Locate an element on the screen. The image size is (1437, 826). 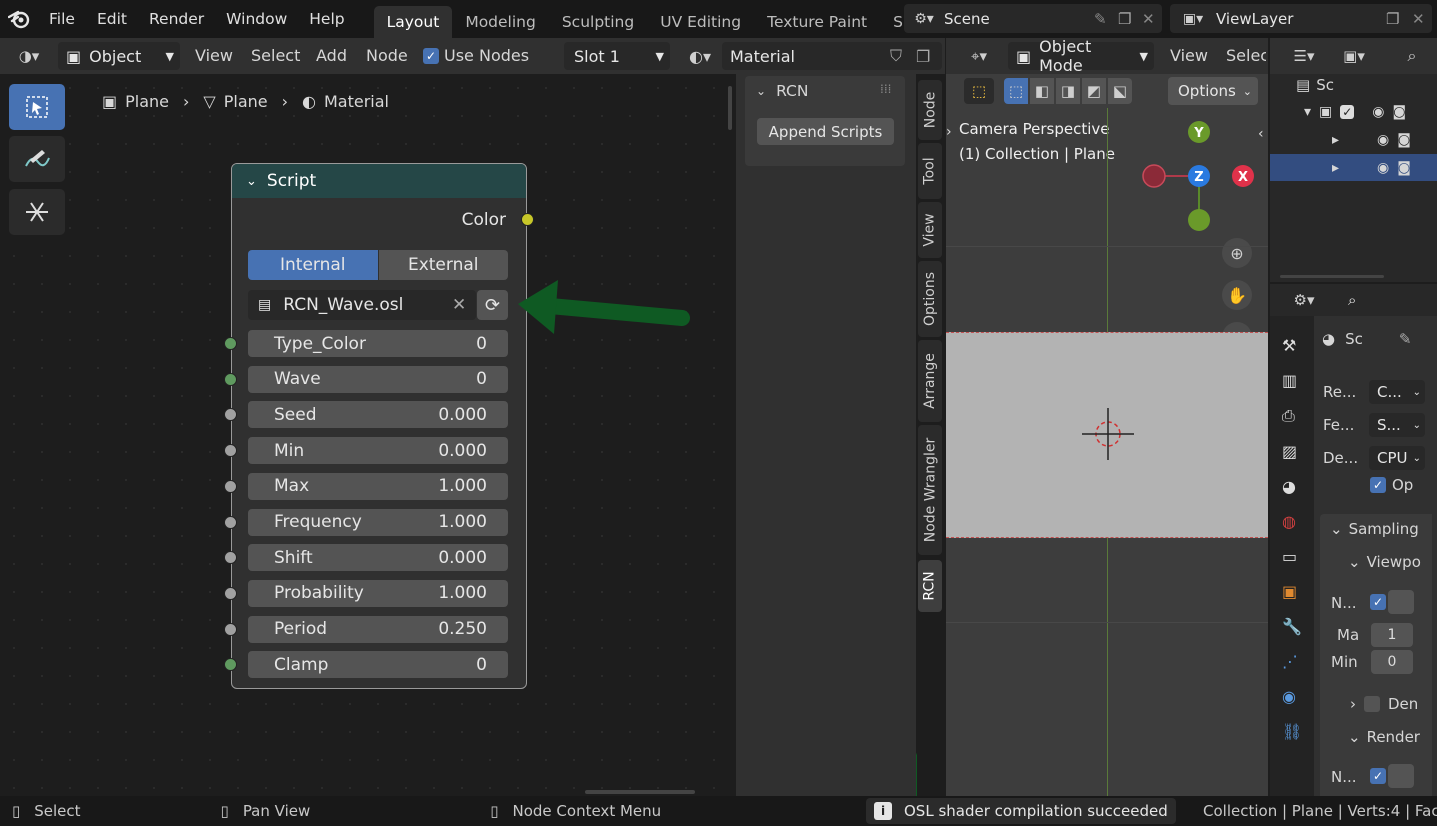
max-samples-field: 1 is located at coordinates (1392, 635).